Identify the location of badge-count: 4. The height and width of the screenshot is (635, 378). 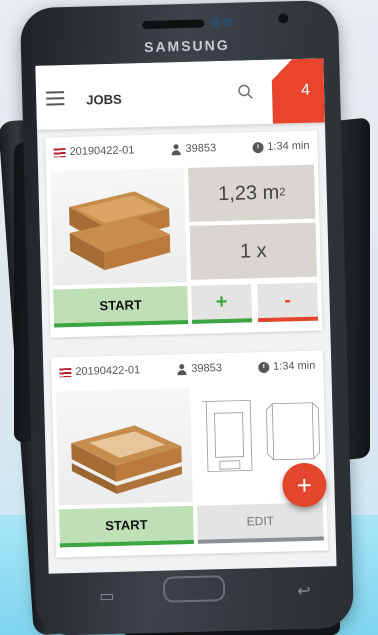
(305, 90).